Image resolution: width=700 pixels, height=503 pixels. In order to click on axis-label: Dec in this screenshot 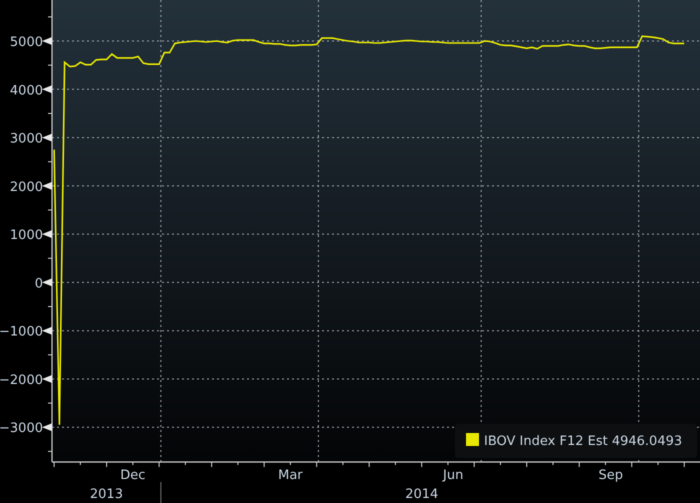, I will do `click(133, 475)`.